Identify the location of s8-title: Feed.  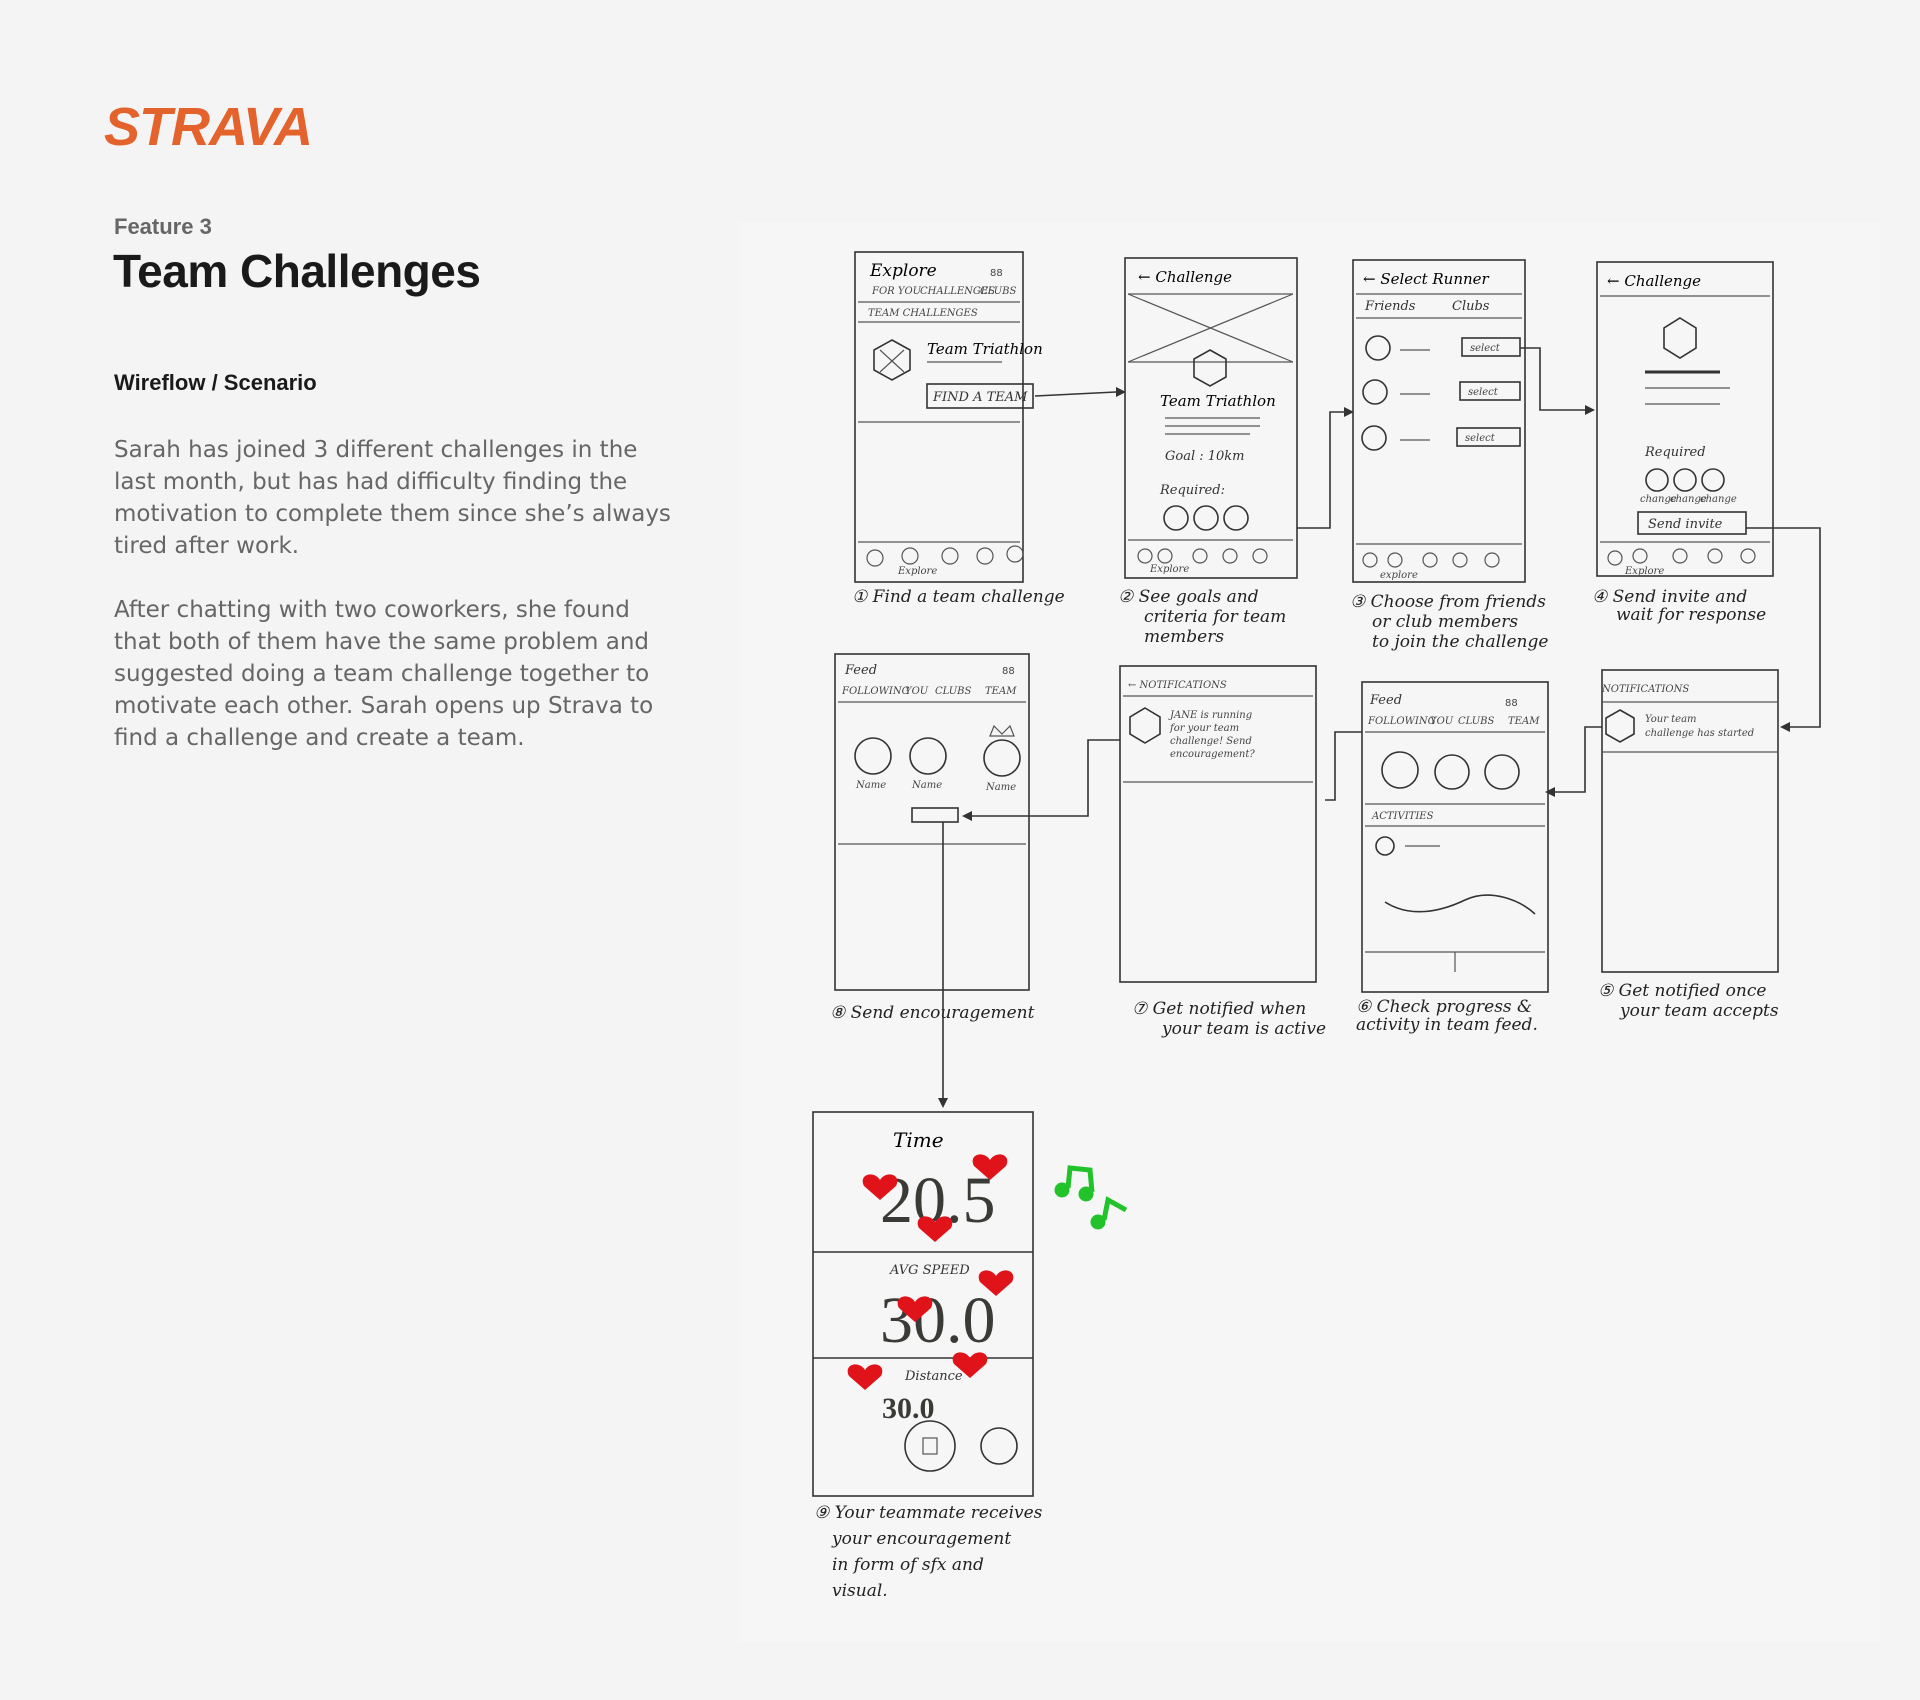
(860, 670).